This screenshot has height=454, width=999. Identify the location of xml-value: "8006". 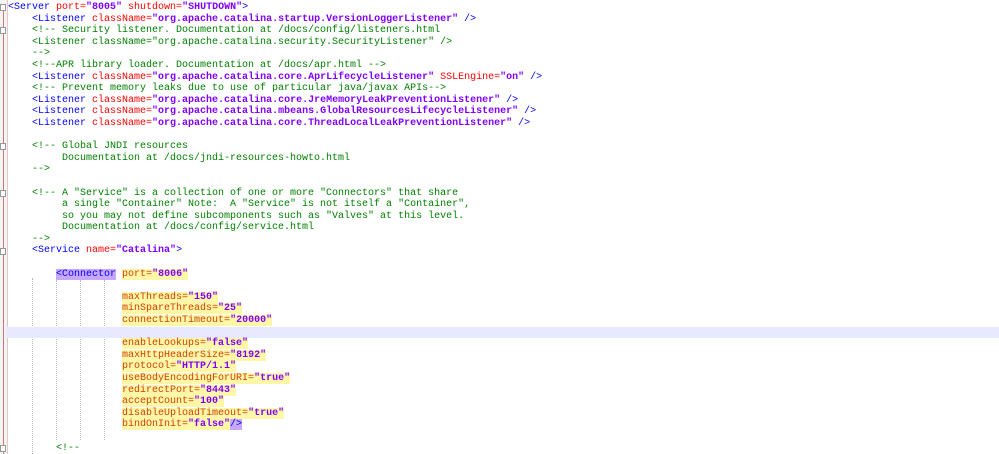
(170, 274).